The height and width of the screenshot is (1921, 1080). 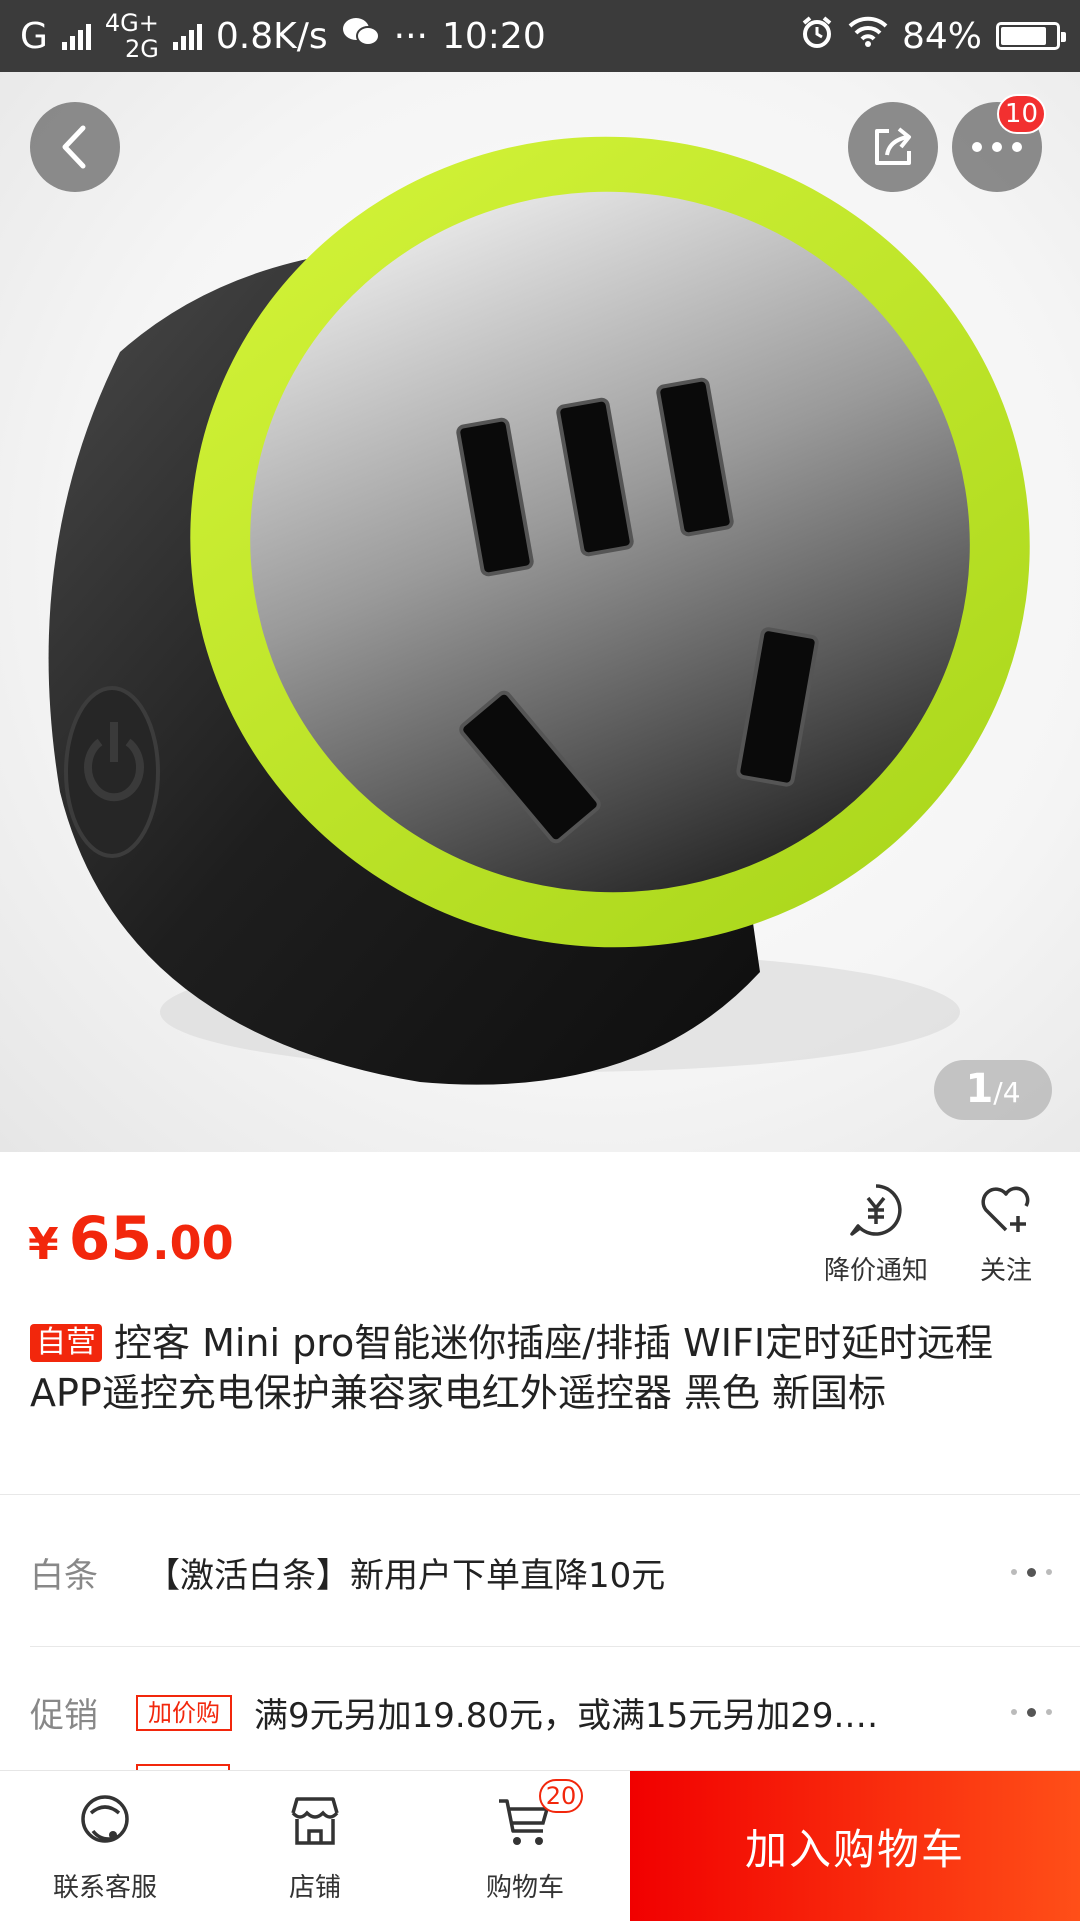 I want to click on price-row: ¥ 65 .00 降价通知 关注, so click(x=540, y=1227).